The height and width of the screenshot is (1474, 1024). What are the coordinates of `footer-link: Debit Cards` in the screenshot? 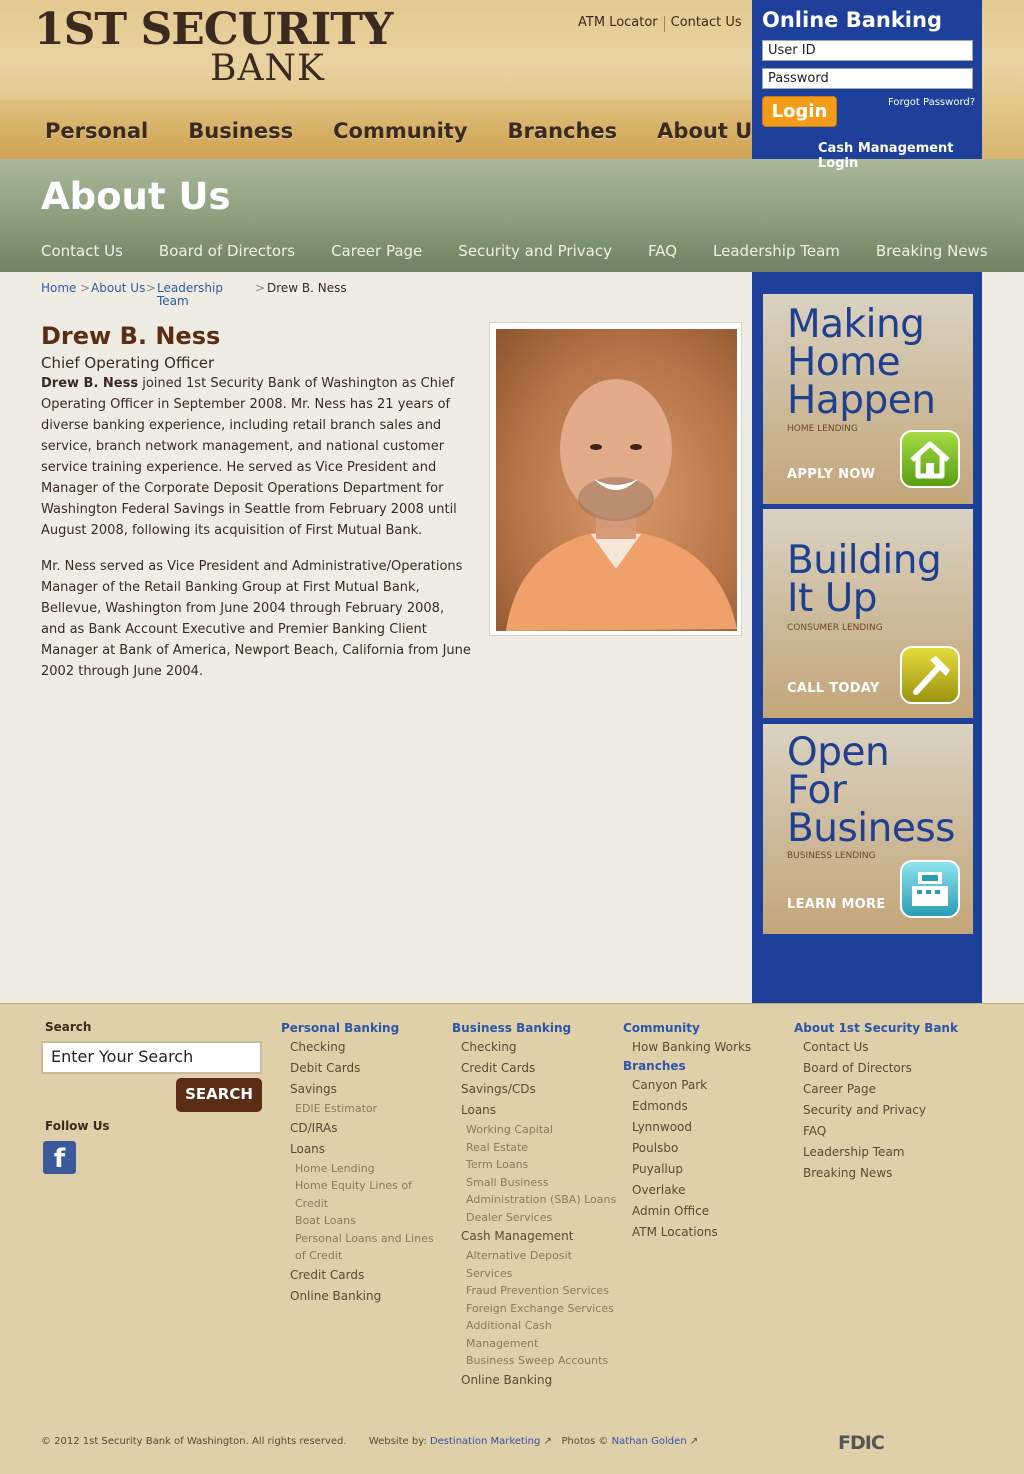 It's located at (357, 1068).